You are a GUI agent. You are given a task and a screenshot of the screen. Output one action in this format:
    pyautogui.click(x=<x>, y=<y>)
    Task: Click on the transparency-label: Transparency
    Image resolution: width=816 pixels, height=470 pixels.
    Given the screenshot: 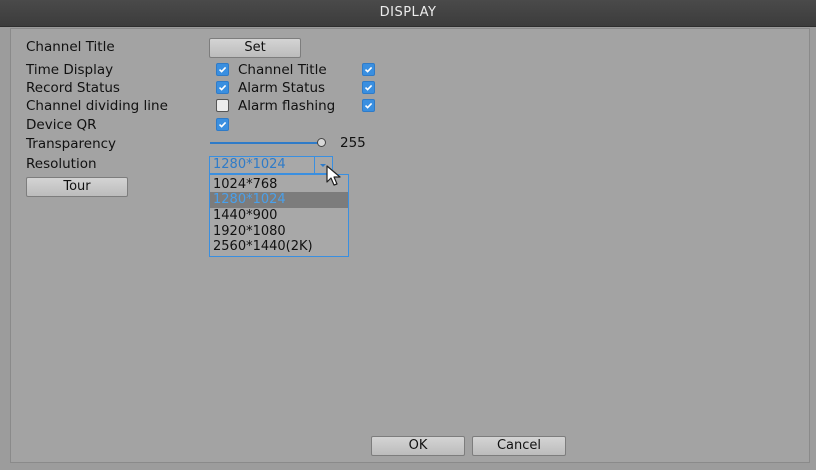 What is the action you would take?
    pyautogui.click(x=71, y=144)
    